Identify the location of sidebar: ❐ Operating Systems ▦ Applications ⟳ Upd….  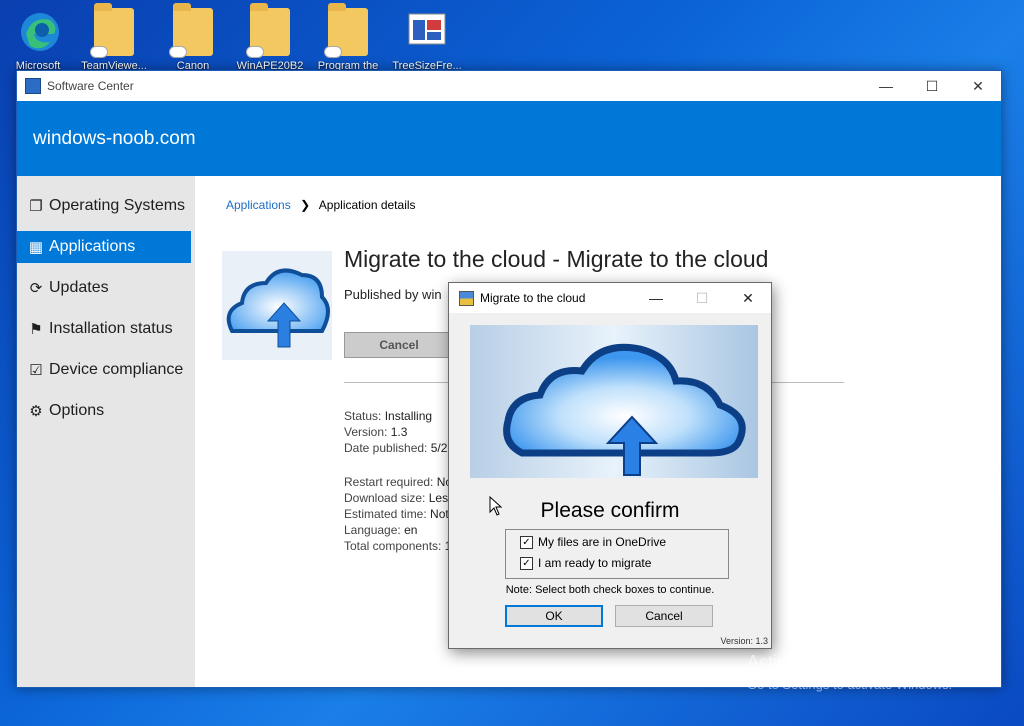
(106, 431).